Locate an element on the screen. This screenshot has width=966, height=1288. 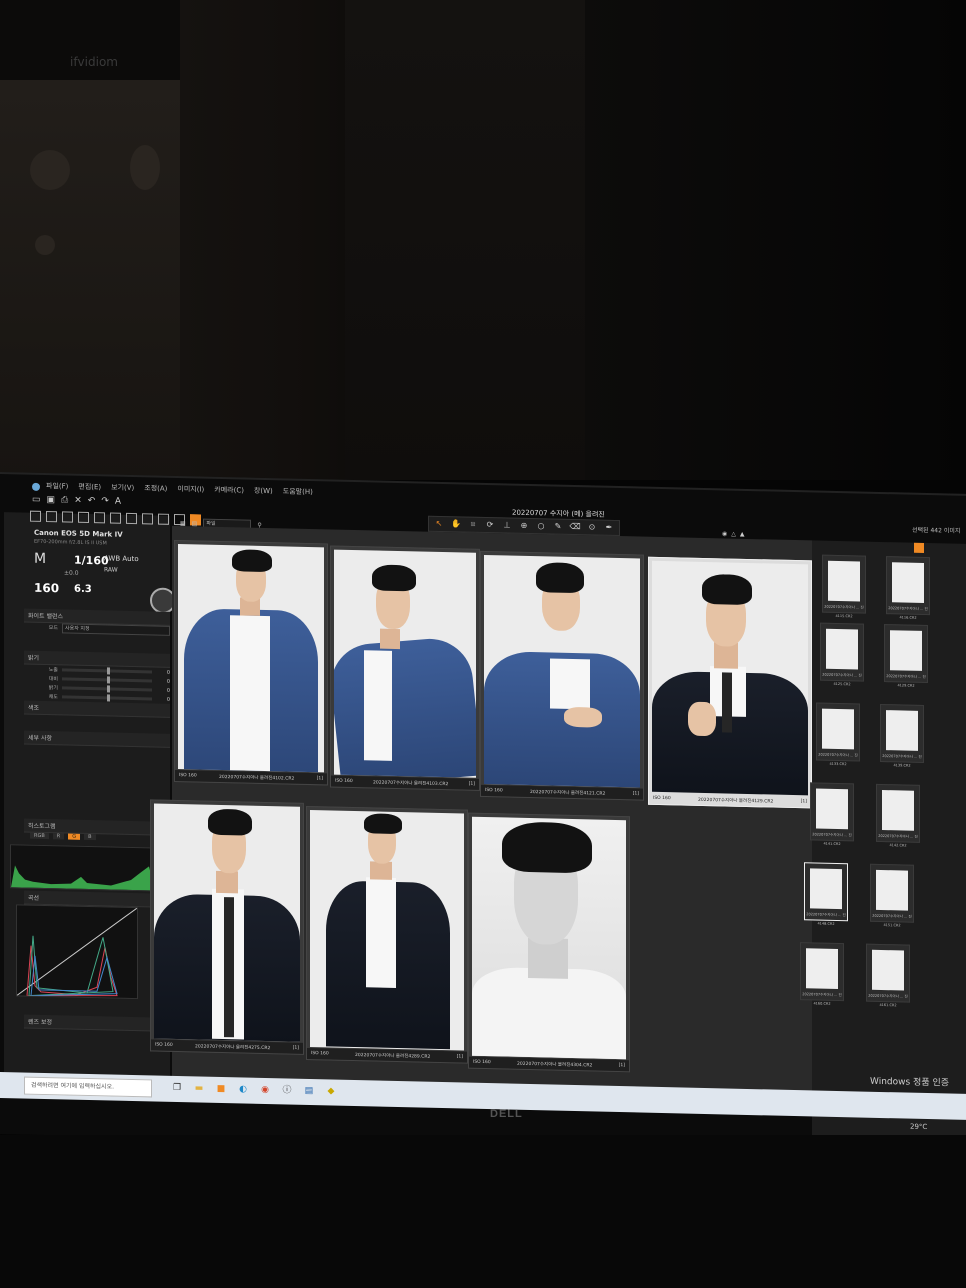
camera-tab-icon is located at coordinates (35, 516).